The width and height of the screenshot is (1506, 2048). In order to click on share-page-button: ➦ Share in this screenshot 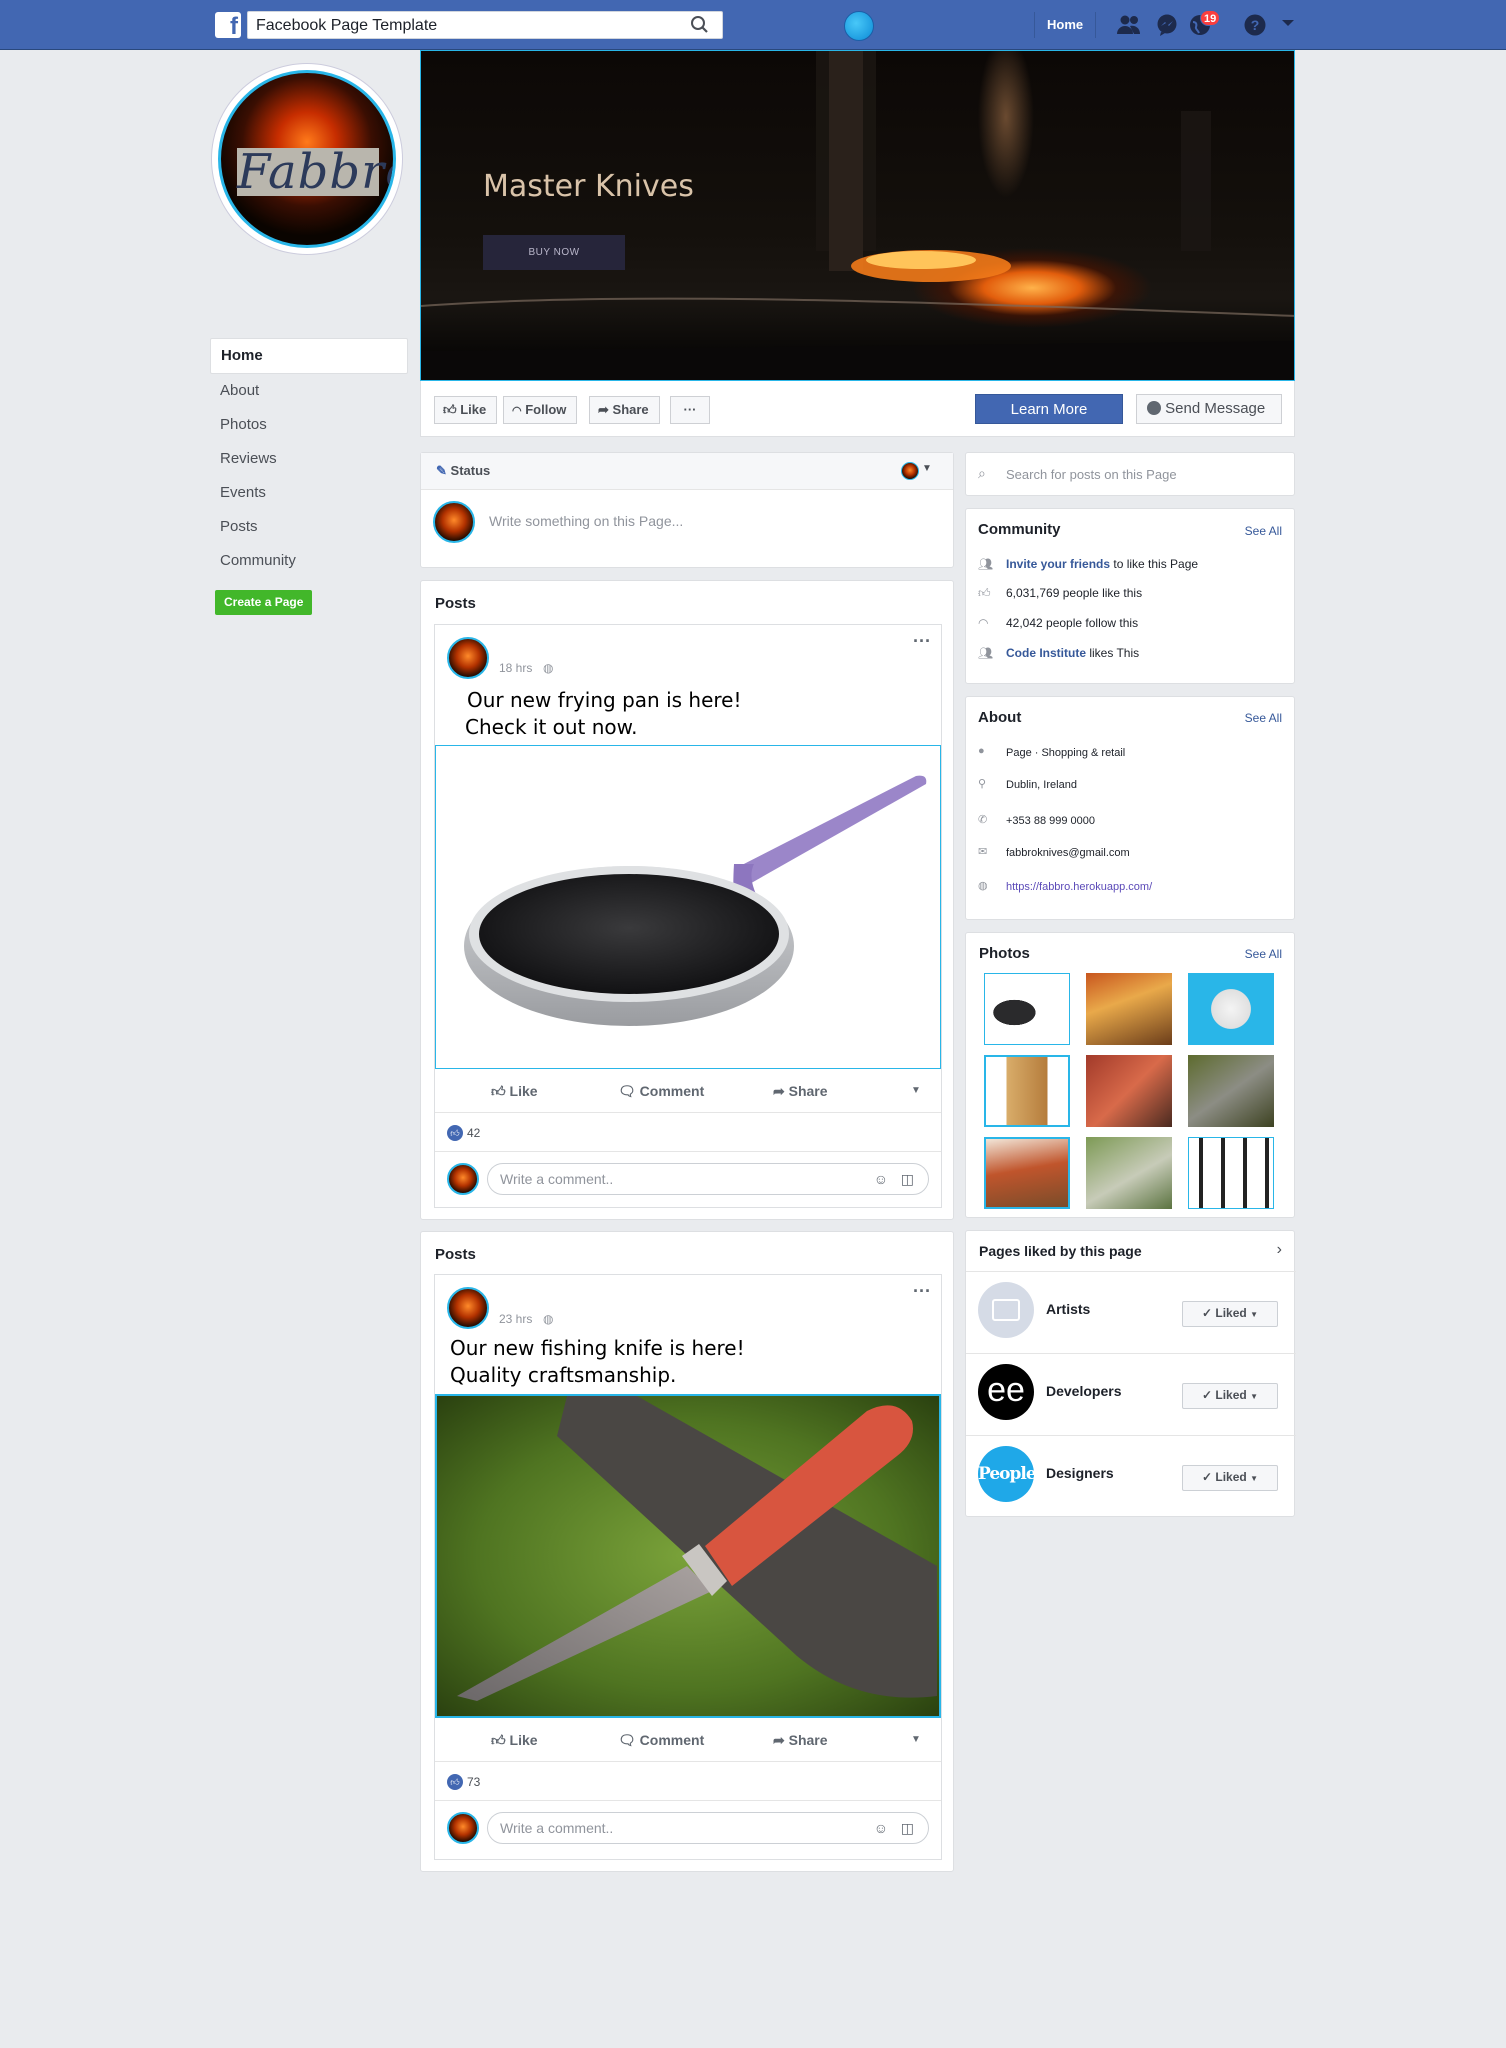, I will do `click(624, 410)`.